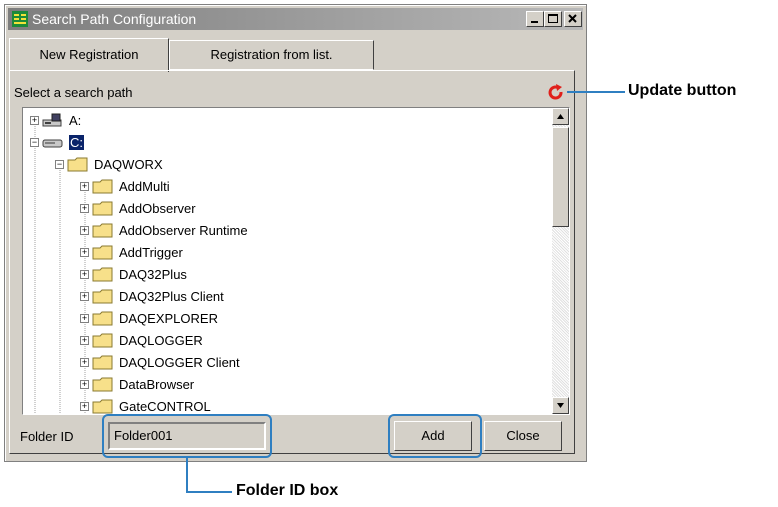 The image size is (778, 507). What do you see at coordinates (157, 208) in the screenshot?
I see `tree-item-label: AddObserver` at bounding box center [157, 208].